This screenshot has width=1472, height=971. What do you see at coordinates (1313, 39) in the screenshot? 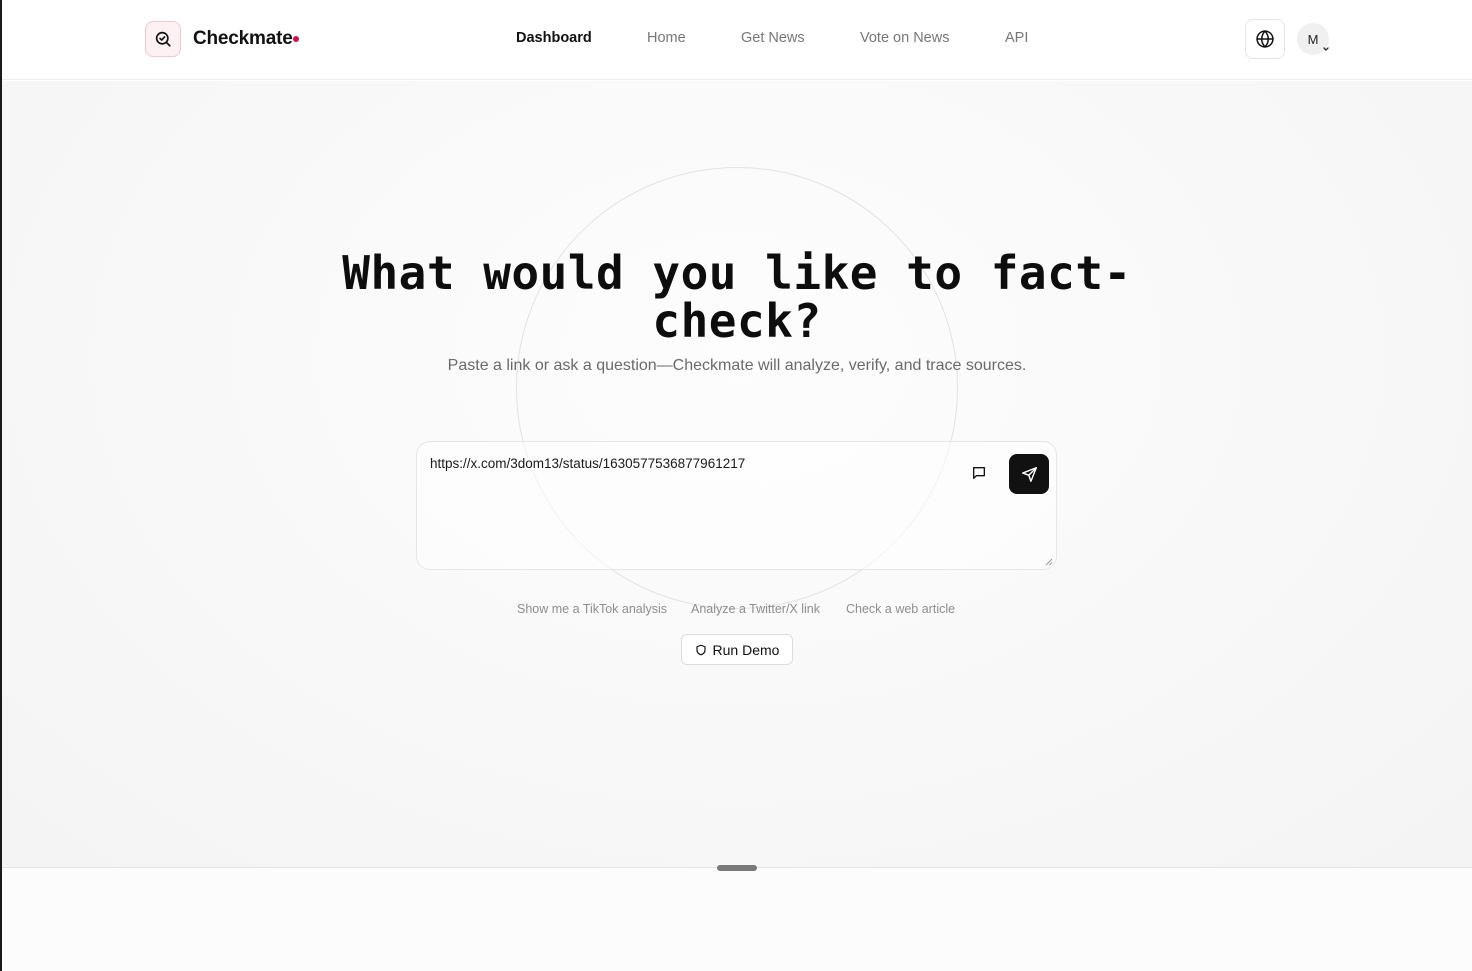
I see `avatar-initial: M` at bounding box center [1313, 39].